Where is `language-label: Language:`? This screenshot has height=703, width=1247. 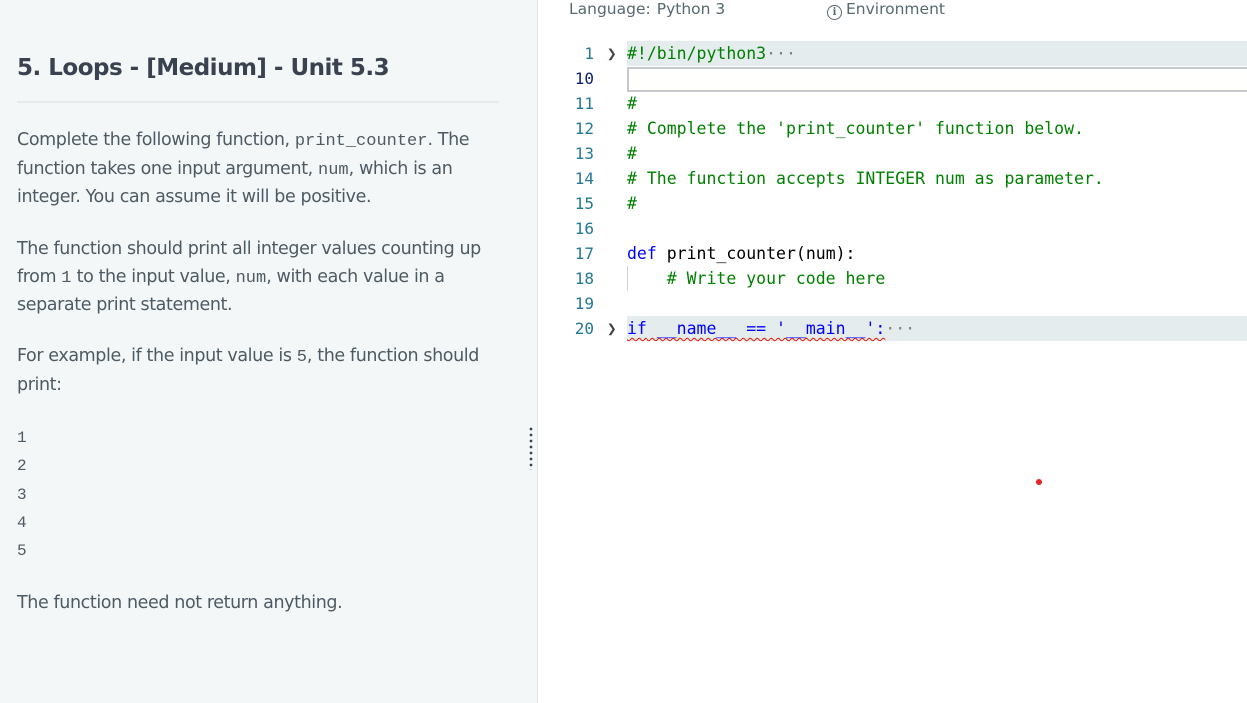
language-label: Language: is located at coordinates (610, 9).